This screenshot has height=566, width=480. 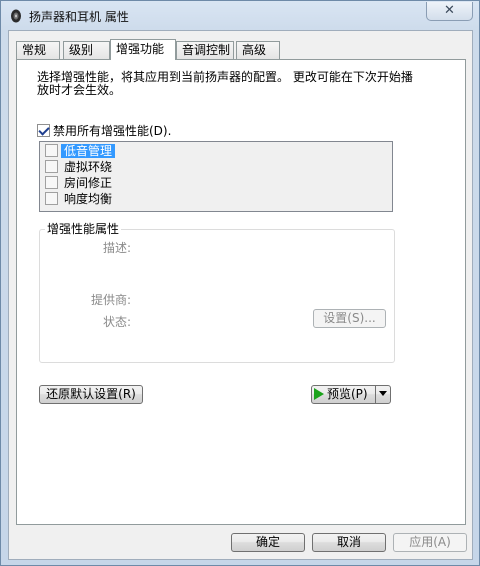 What do you see at coordinates (349, 542) in the screenshot?
I see `cancel-button: 取消` at bounding box center [349, 542].